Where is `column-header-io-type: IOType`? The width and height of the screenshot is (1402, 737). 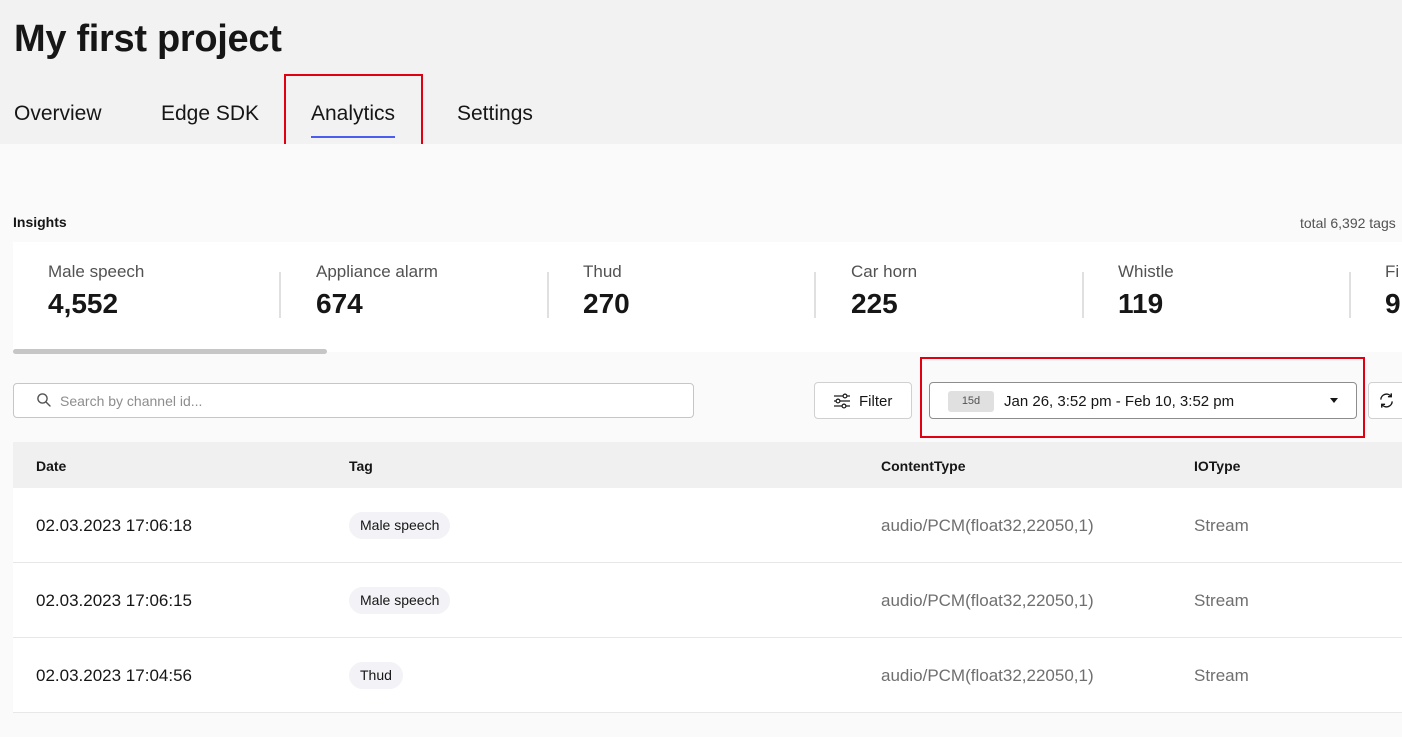
column-header-io-type: IOType is located at coordinates (1217, 466).